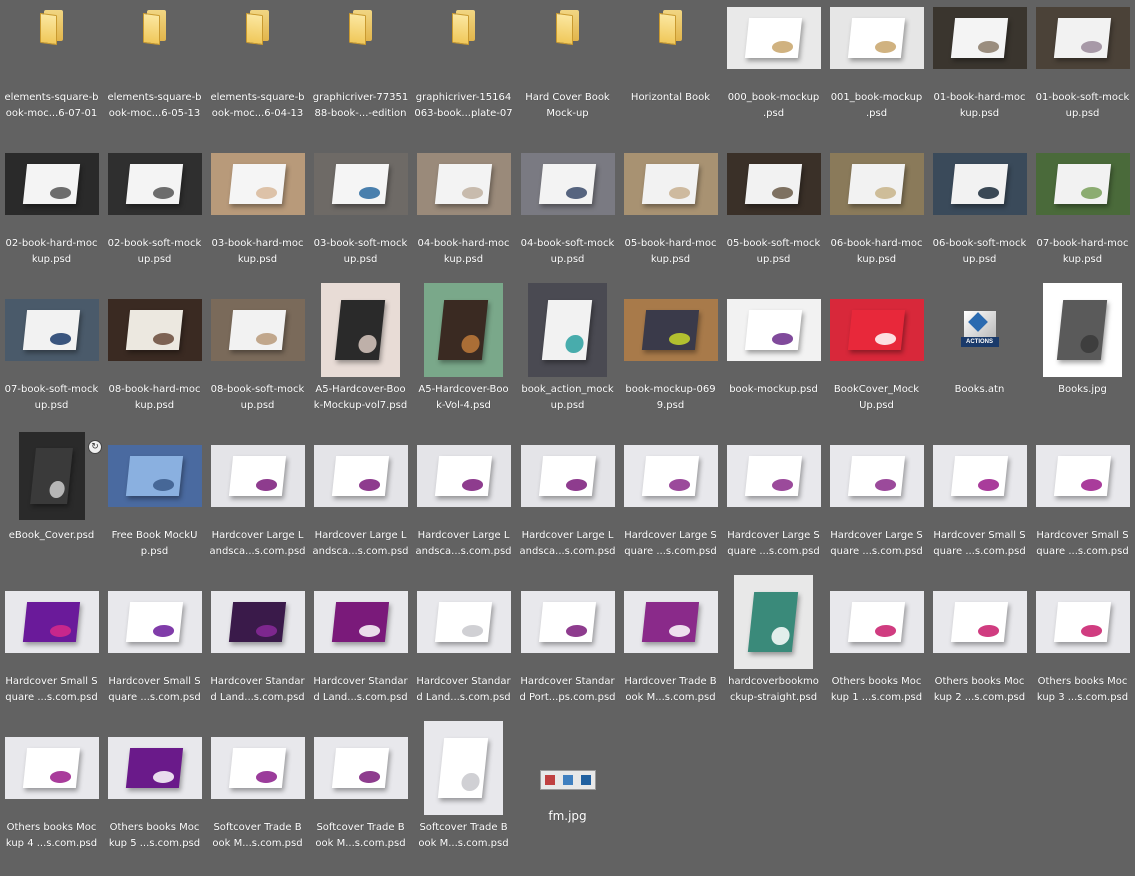  What do you see at coordinates (257, 365) in the screenshot?
I see `file-item: 08-book-soft-mock up.psd` at bounding box center [257, 365].